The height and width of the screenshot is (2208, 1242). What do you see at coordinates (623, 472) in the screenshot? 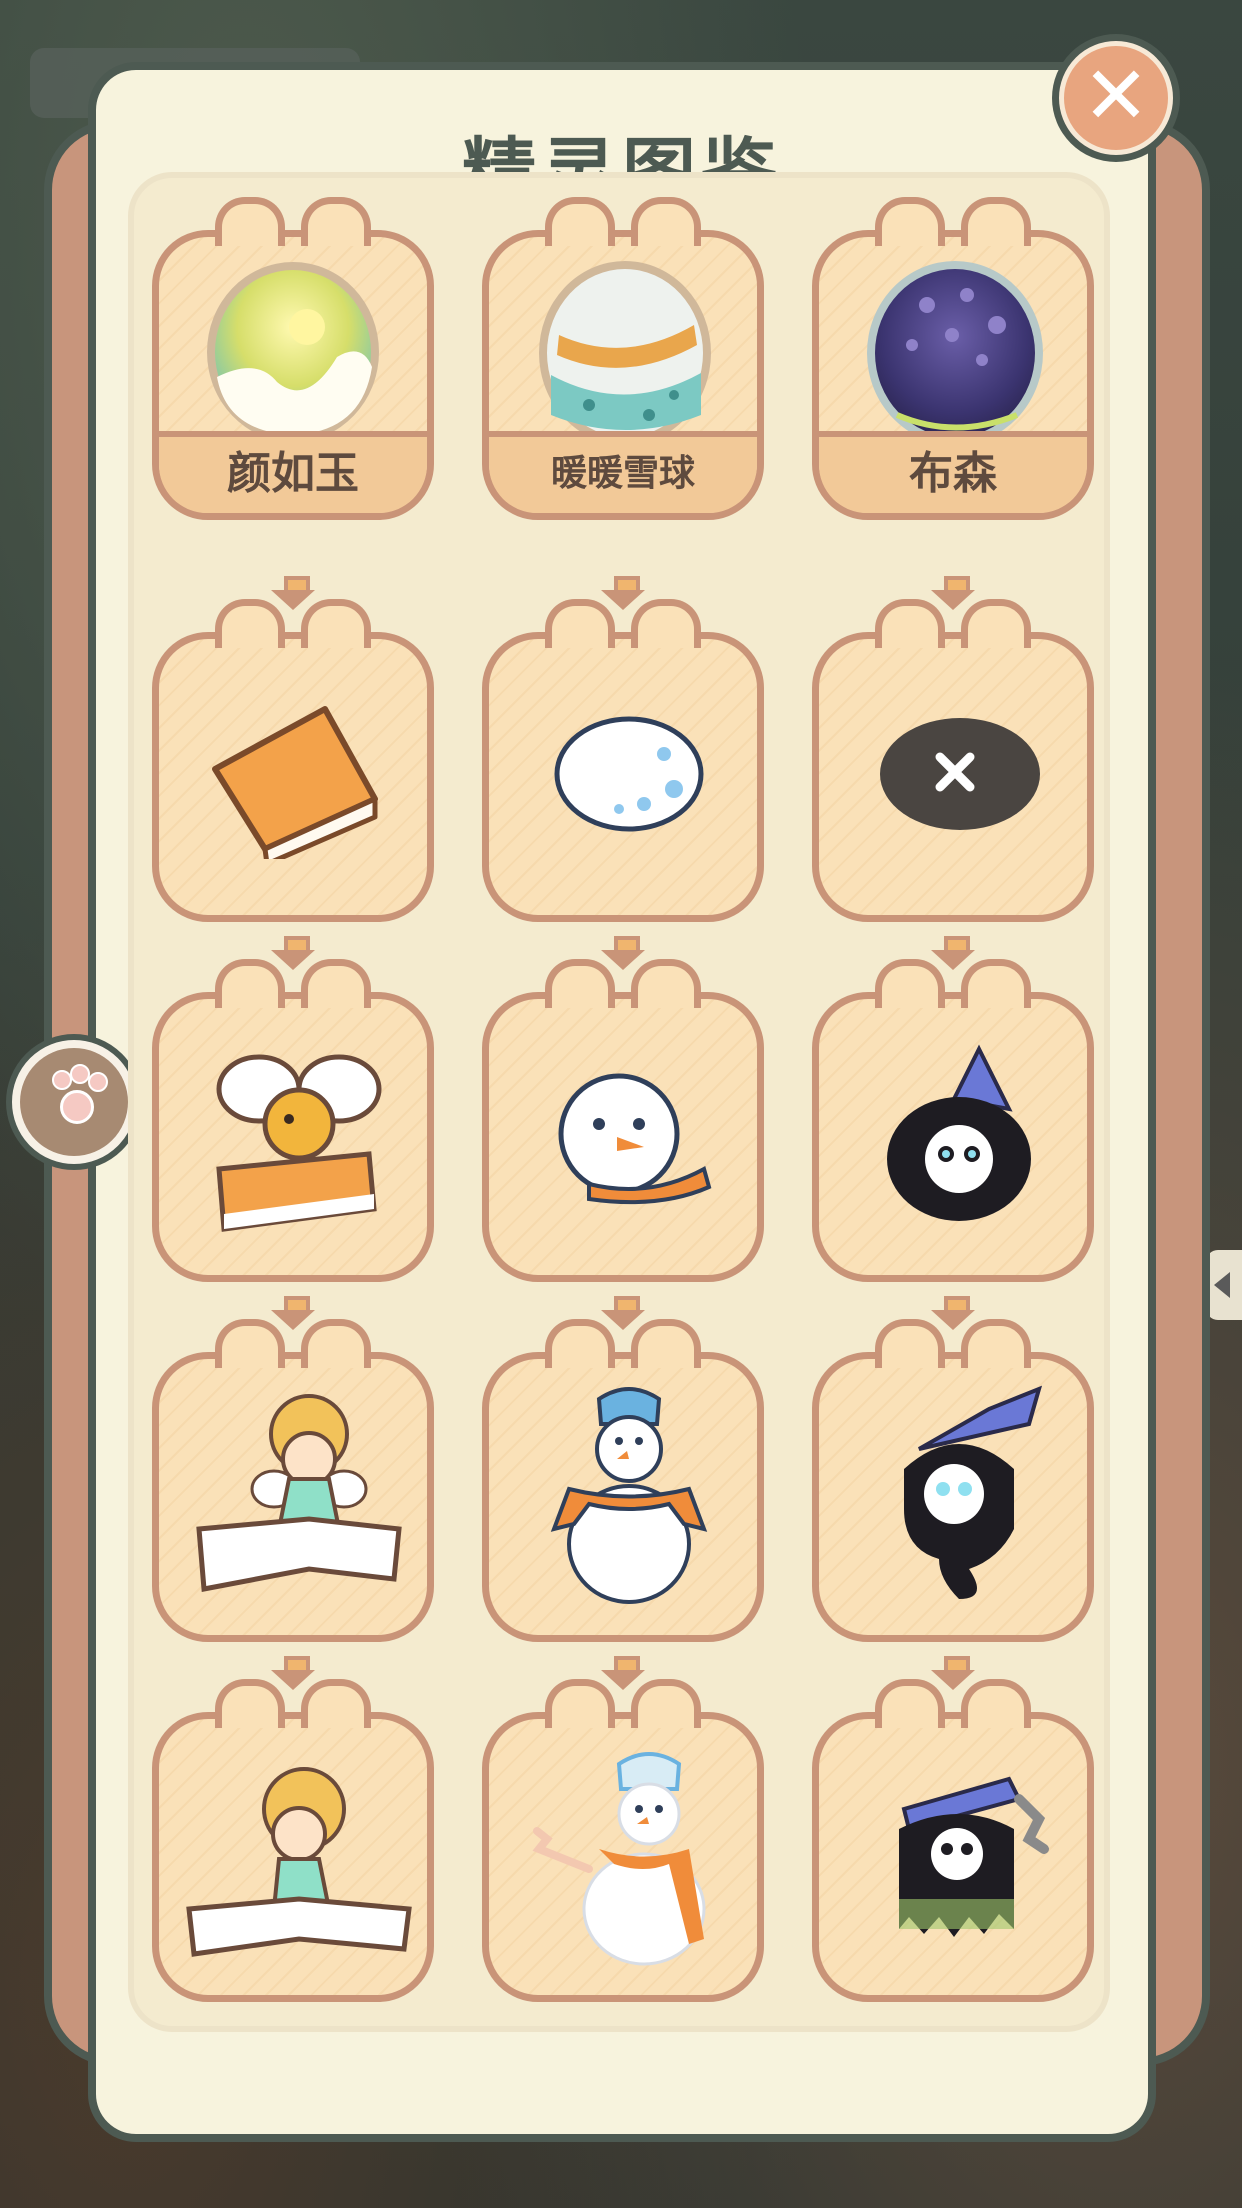
I see `egg-name: 暖暖雪球` at bounding box center [623, 472].